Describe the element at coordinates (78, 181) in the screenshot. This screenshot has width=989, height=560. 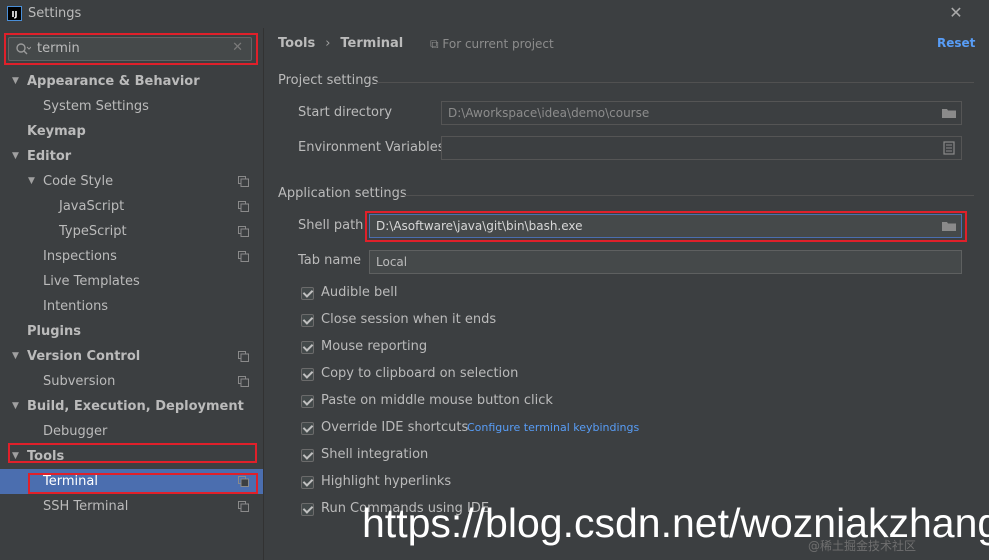
I see `sidebar-item-label: Code Style` at that location.